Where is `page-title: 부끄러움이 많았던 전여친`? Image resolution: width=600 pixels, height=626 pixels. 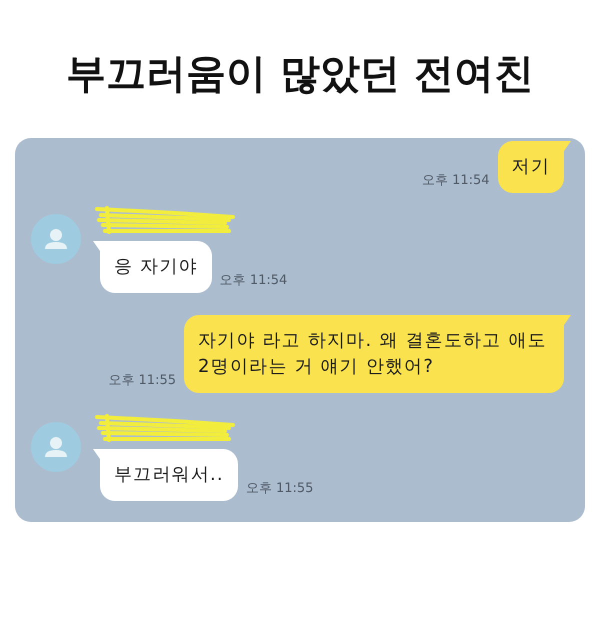
page-title: 부끄러움이 많았던 전여친 is located at coordinates (300, 74).